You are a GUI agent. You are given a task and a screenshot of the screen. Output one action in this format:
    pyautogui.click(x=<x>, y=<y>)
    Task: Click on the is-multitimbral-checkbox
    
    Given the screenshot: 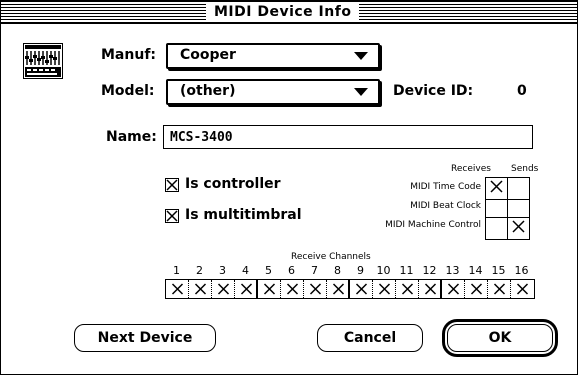 What is the action you would take?
    pyautogui.click(x=172, y=216)
    